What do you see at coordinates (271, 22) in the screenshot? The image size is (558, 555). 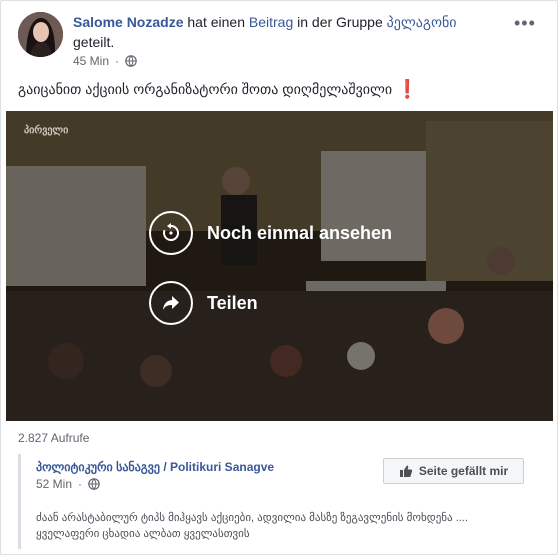 I see `post-link: Beitrag` at bounding box center [271, 22].